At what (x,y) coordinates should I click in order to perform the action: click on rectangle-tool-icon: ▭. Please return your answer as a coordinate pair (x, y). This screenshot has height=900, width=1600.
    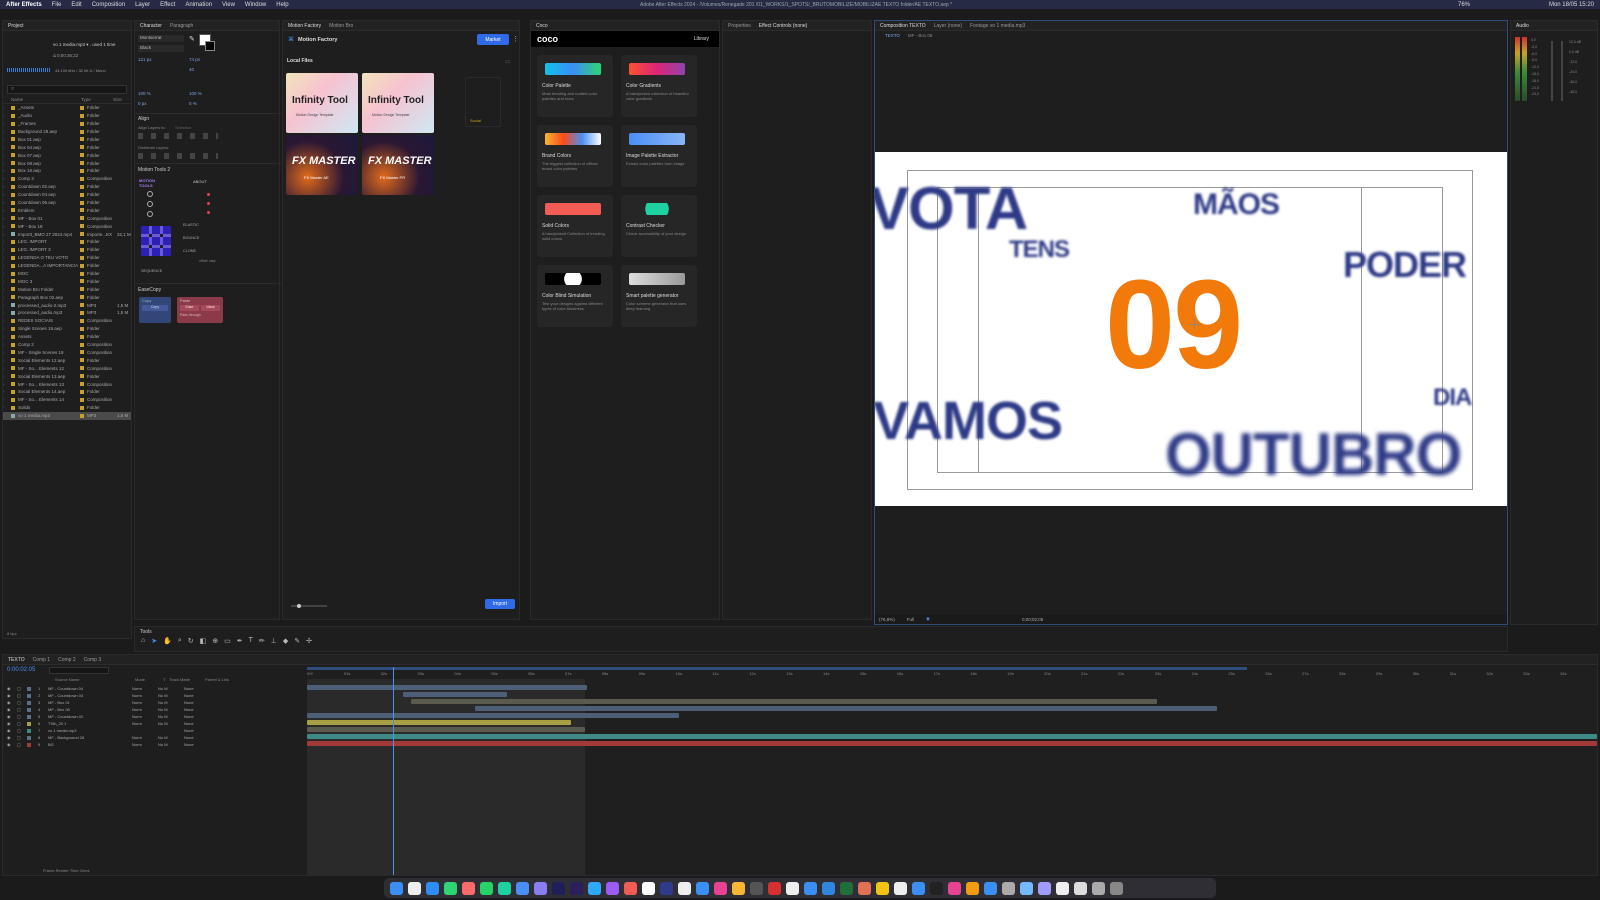
    Looking at the image, I should click on (227, 641).